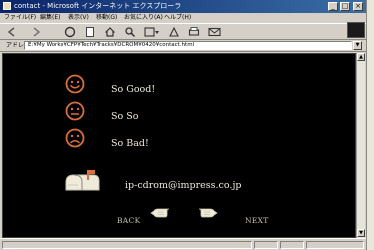 Image resolution: width=374 pixels, height=250 pixels. What do you see at coordinates (130, 32) in the screenshot?
I see `search-icon` at bounding box center [130, 32].